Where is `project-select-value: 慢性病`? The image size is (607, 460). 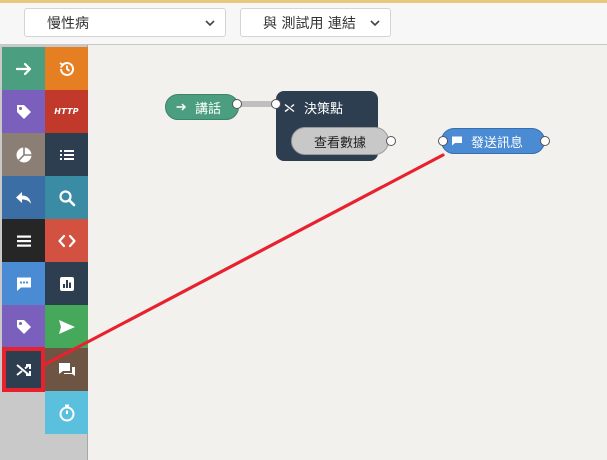
project-select-value: 慢性病 is located at coordinates (68, 23).